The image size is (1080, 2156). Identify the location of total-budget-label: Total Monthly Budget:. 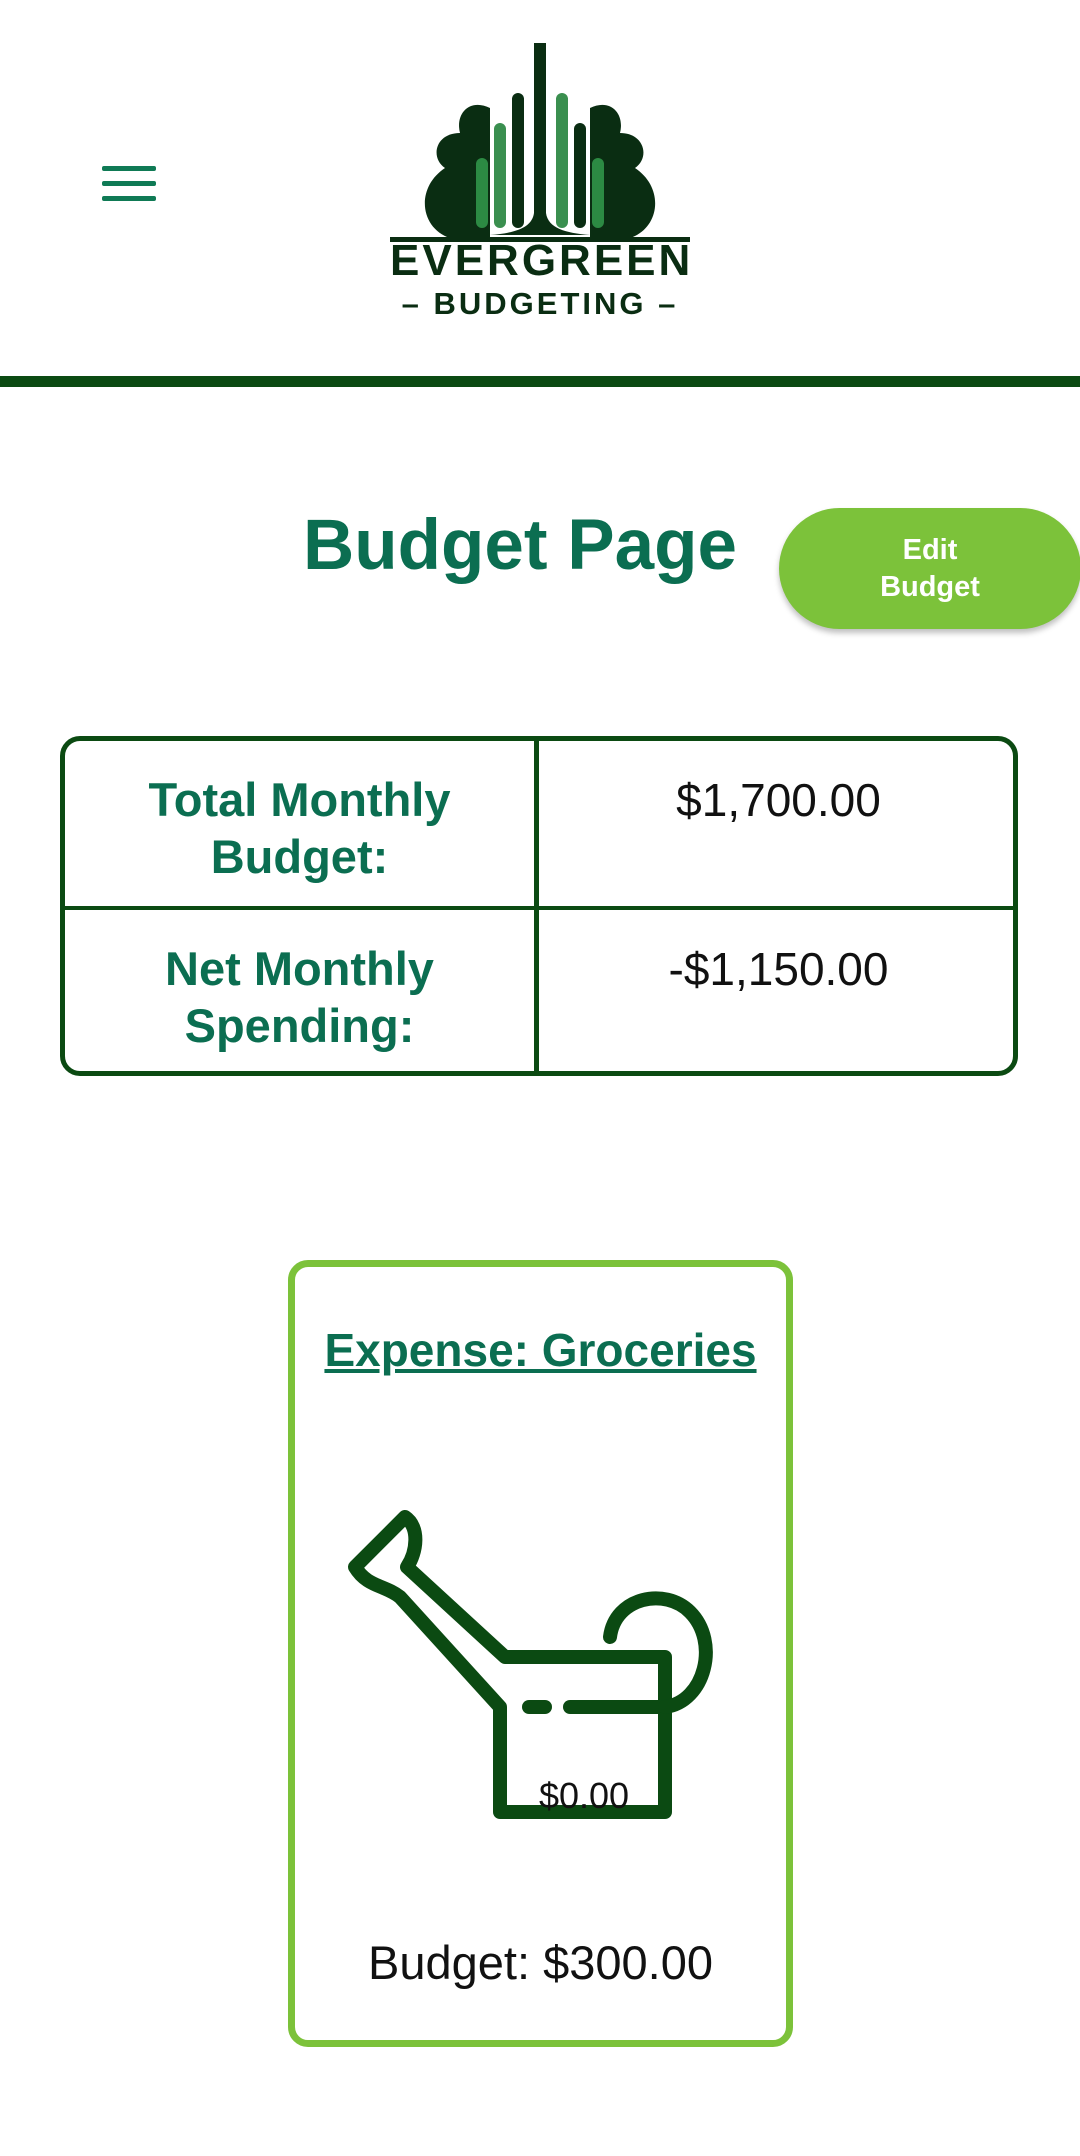
(302, 823).